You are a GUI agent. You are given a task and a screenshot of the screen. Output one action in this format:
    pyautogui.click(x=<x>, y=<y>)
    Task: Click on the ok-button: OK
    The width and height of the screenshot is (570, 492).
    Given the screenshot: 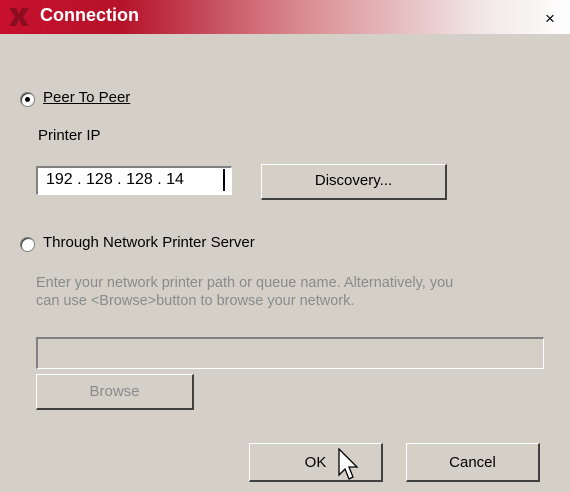 What is the action you would take?
    pyautogui.click(x=316, y=462)
    